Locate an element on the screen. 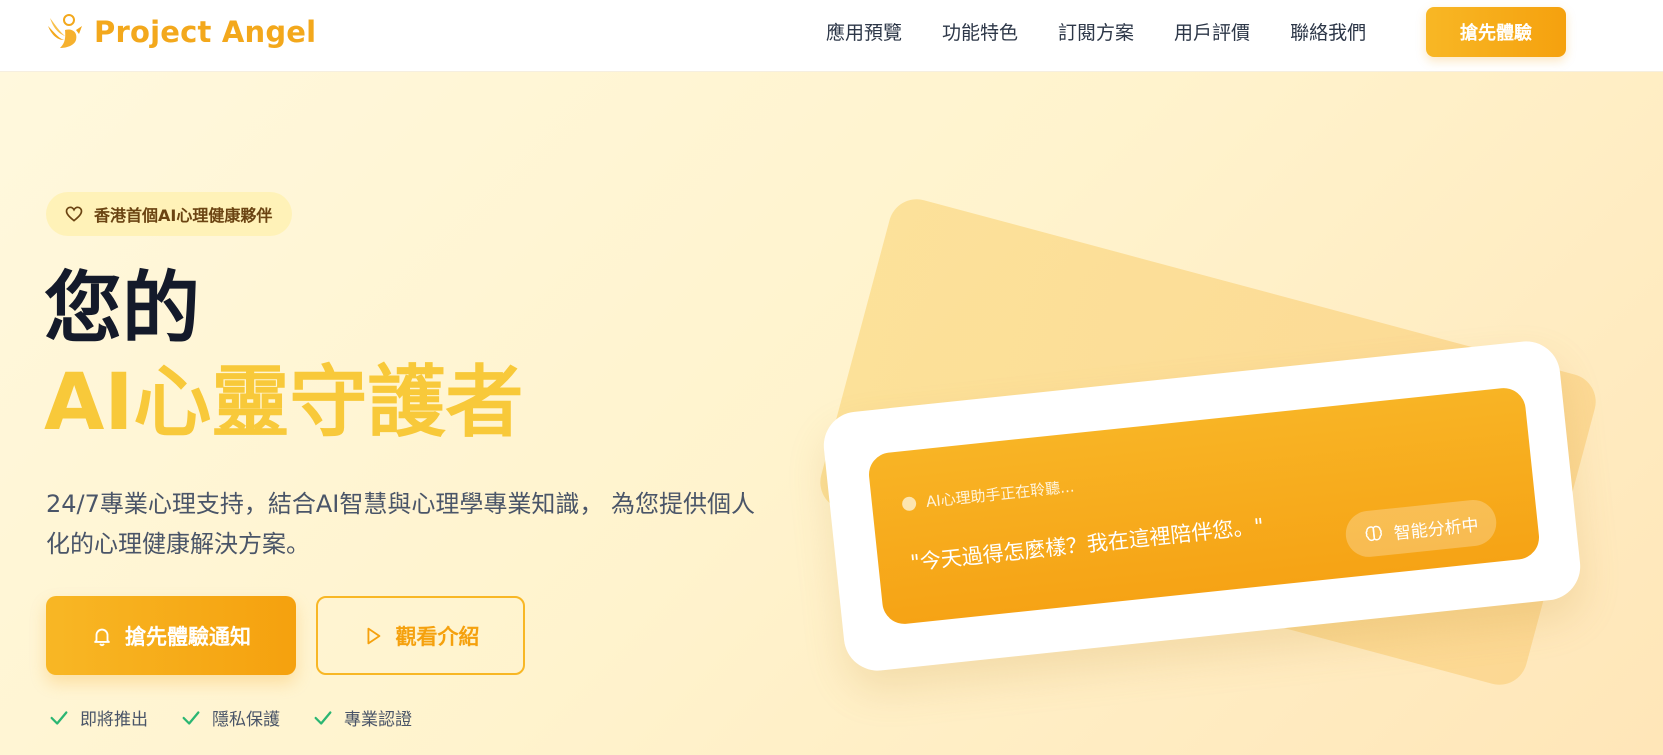  feature-item: 即將推出 is located at coordinates (98, 717).